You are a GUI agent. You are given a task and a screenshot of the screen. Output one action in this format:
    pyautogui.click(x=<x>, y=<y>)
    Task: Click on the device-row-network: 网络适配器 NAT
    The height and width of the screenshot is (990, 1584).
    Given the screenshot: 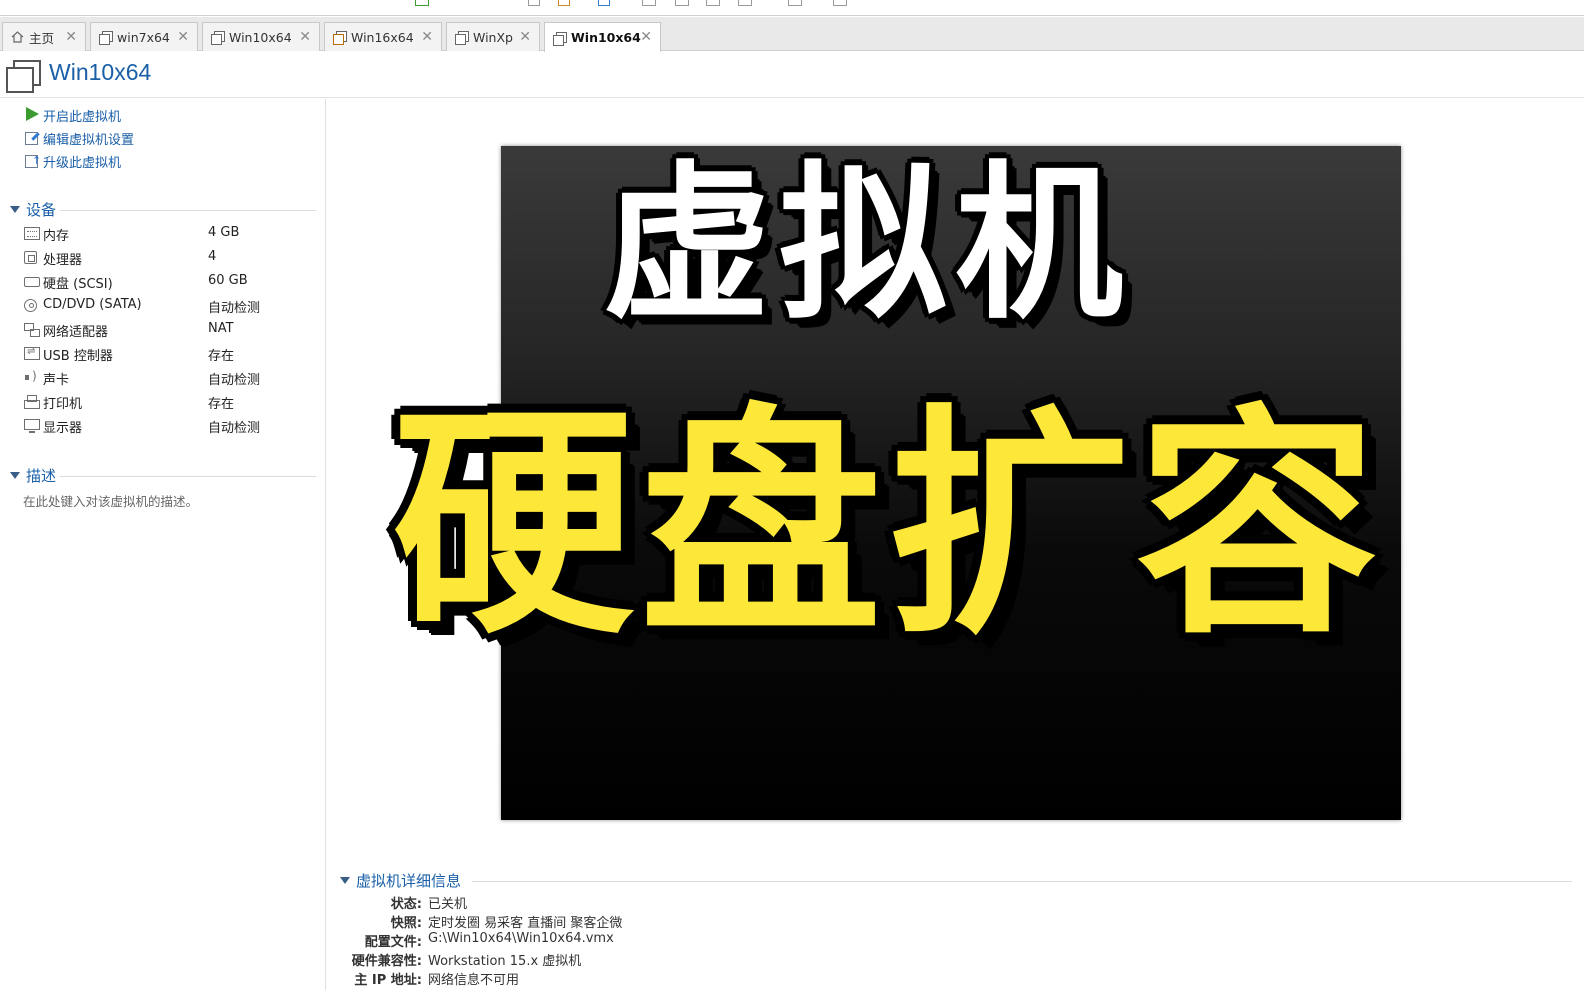 What is the action you would take?
    pyautogui.click(x=169, y=330)
    